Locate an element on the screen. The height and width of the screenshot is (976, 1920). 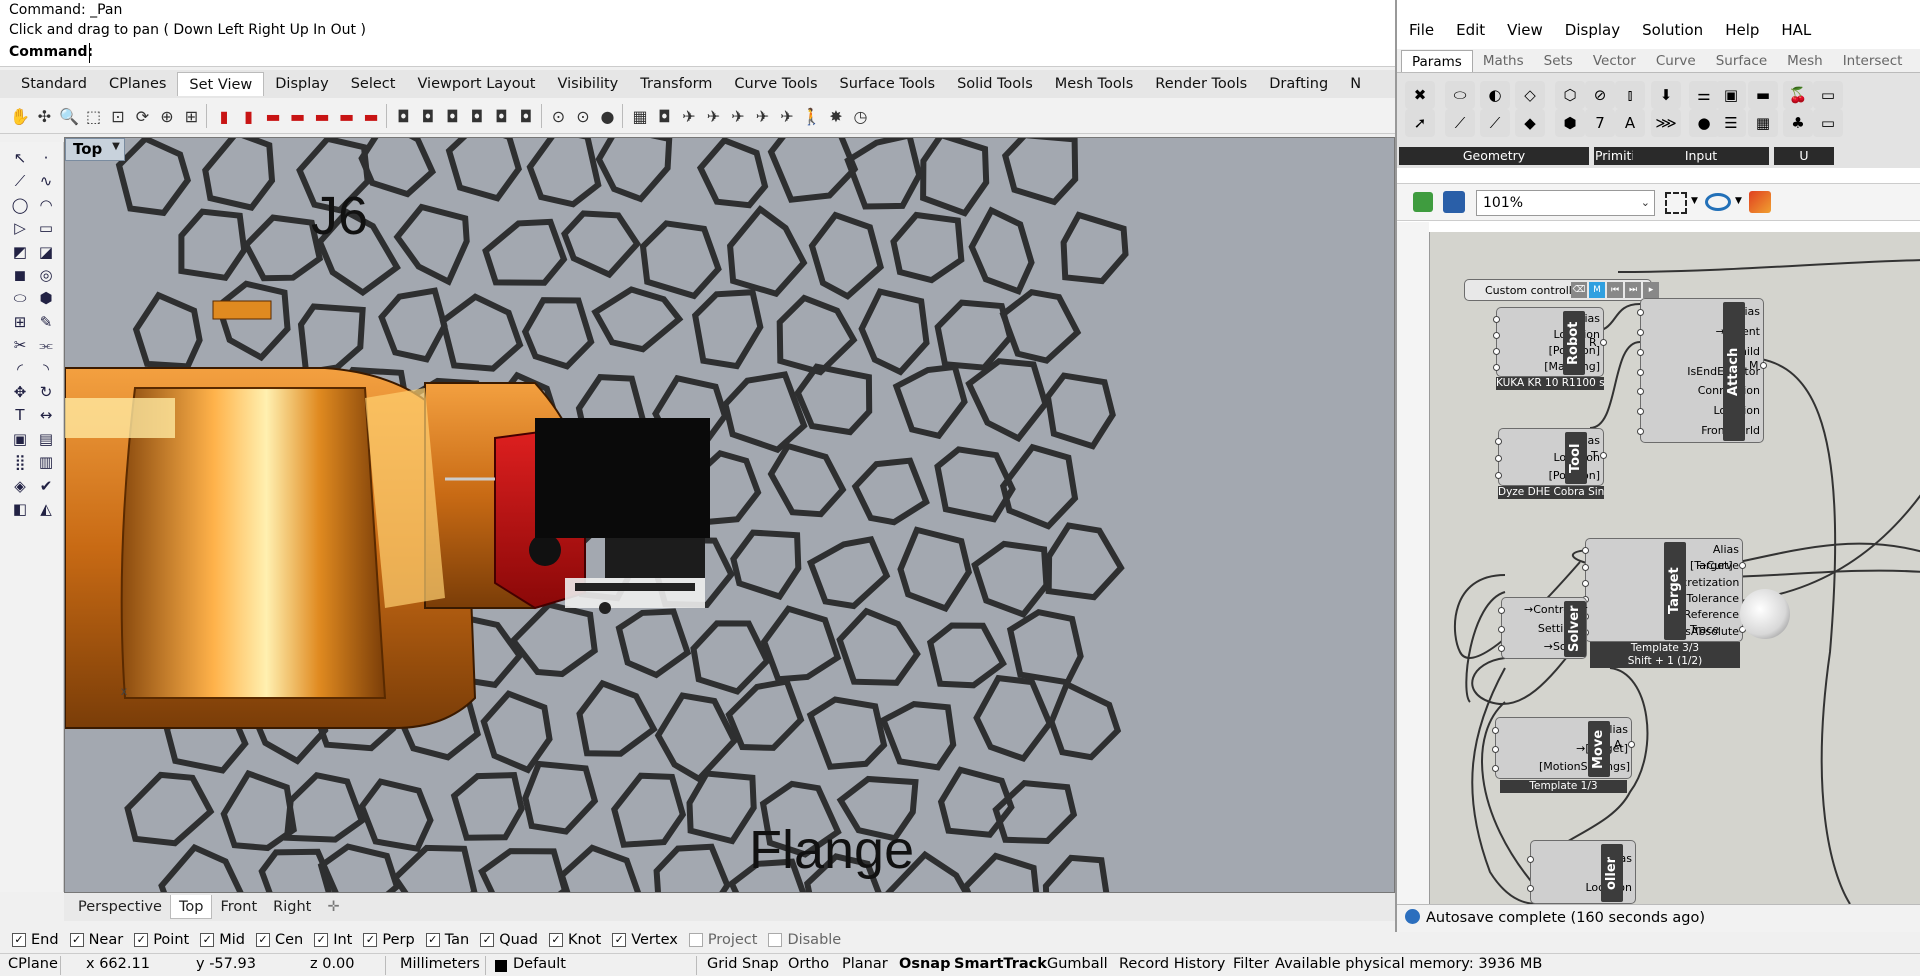
gh-menu-view: View is located at coordinates (1525, 30).